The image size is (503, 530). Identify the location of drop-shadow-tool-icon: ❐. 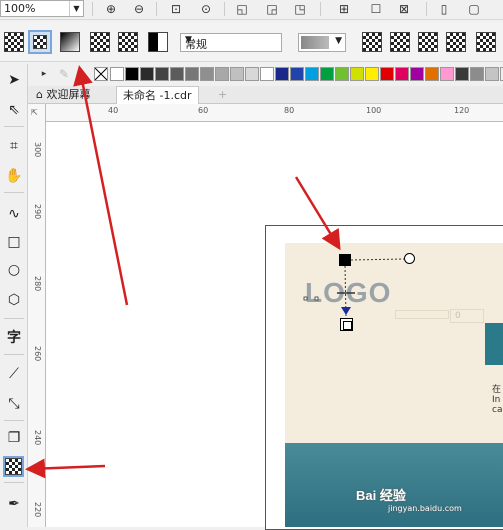
(14, 438).